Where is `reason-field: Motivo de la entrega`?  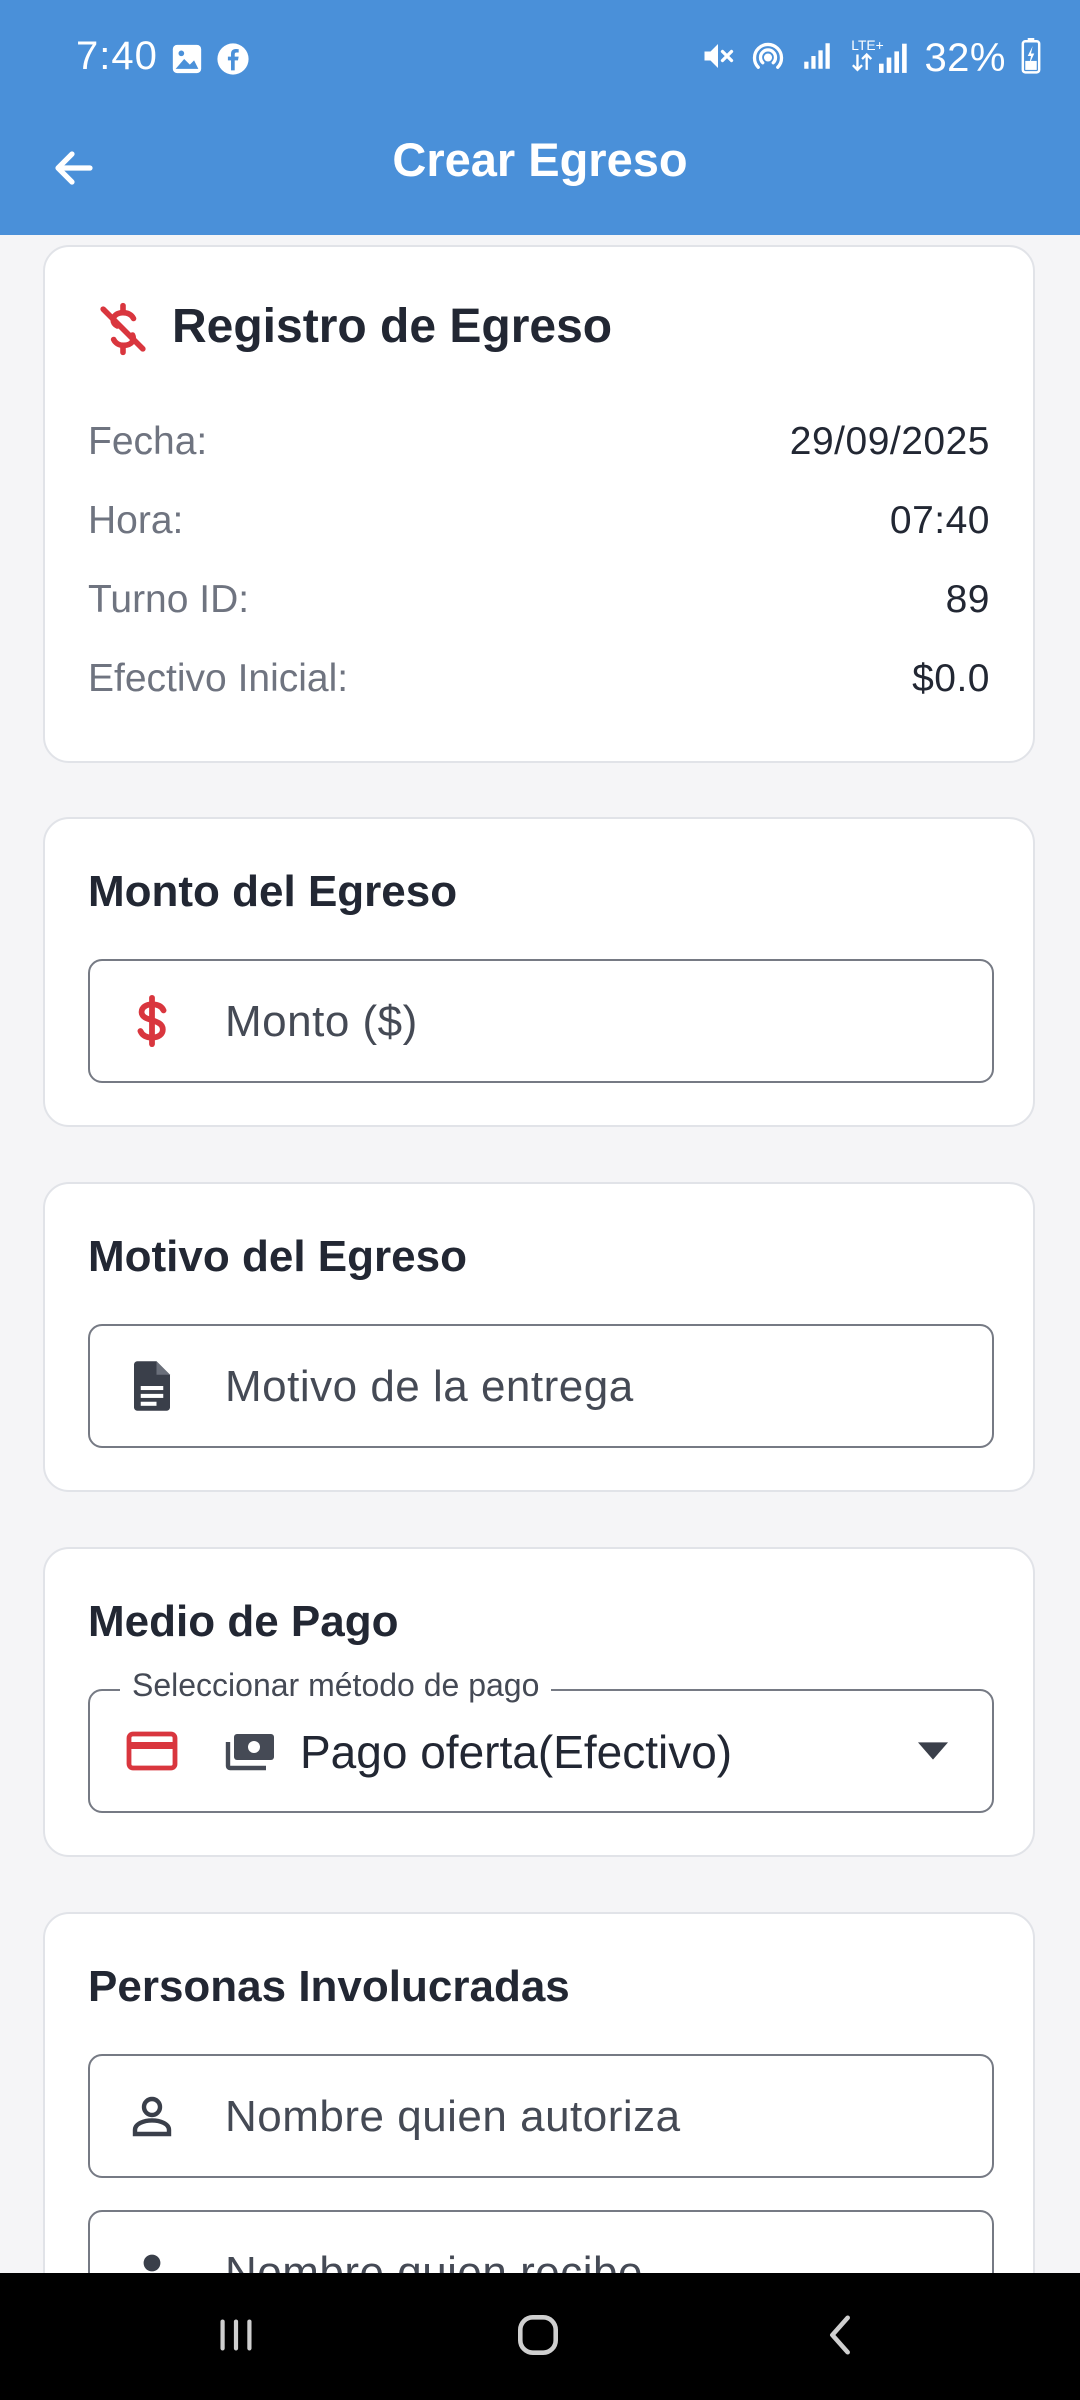
reason-field: Motivo de la entrega is located at coordinates (541, 1386).